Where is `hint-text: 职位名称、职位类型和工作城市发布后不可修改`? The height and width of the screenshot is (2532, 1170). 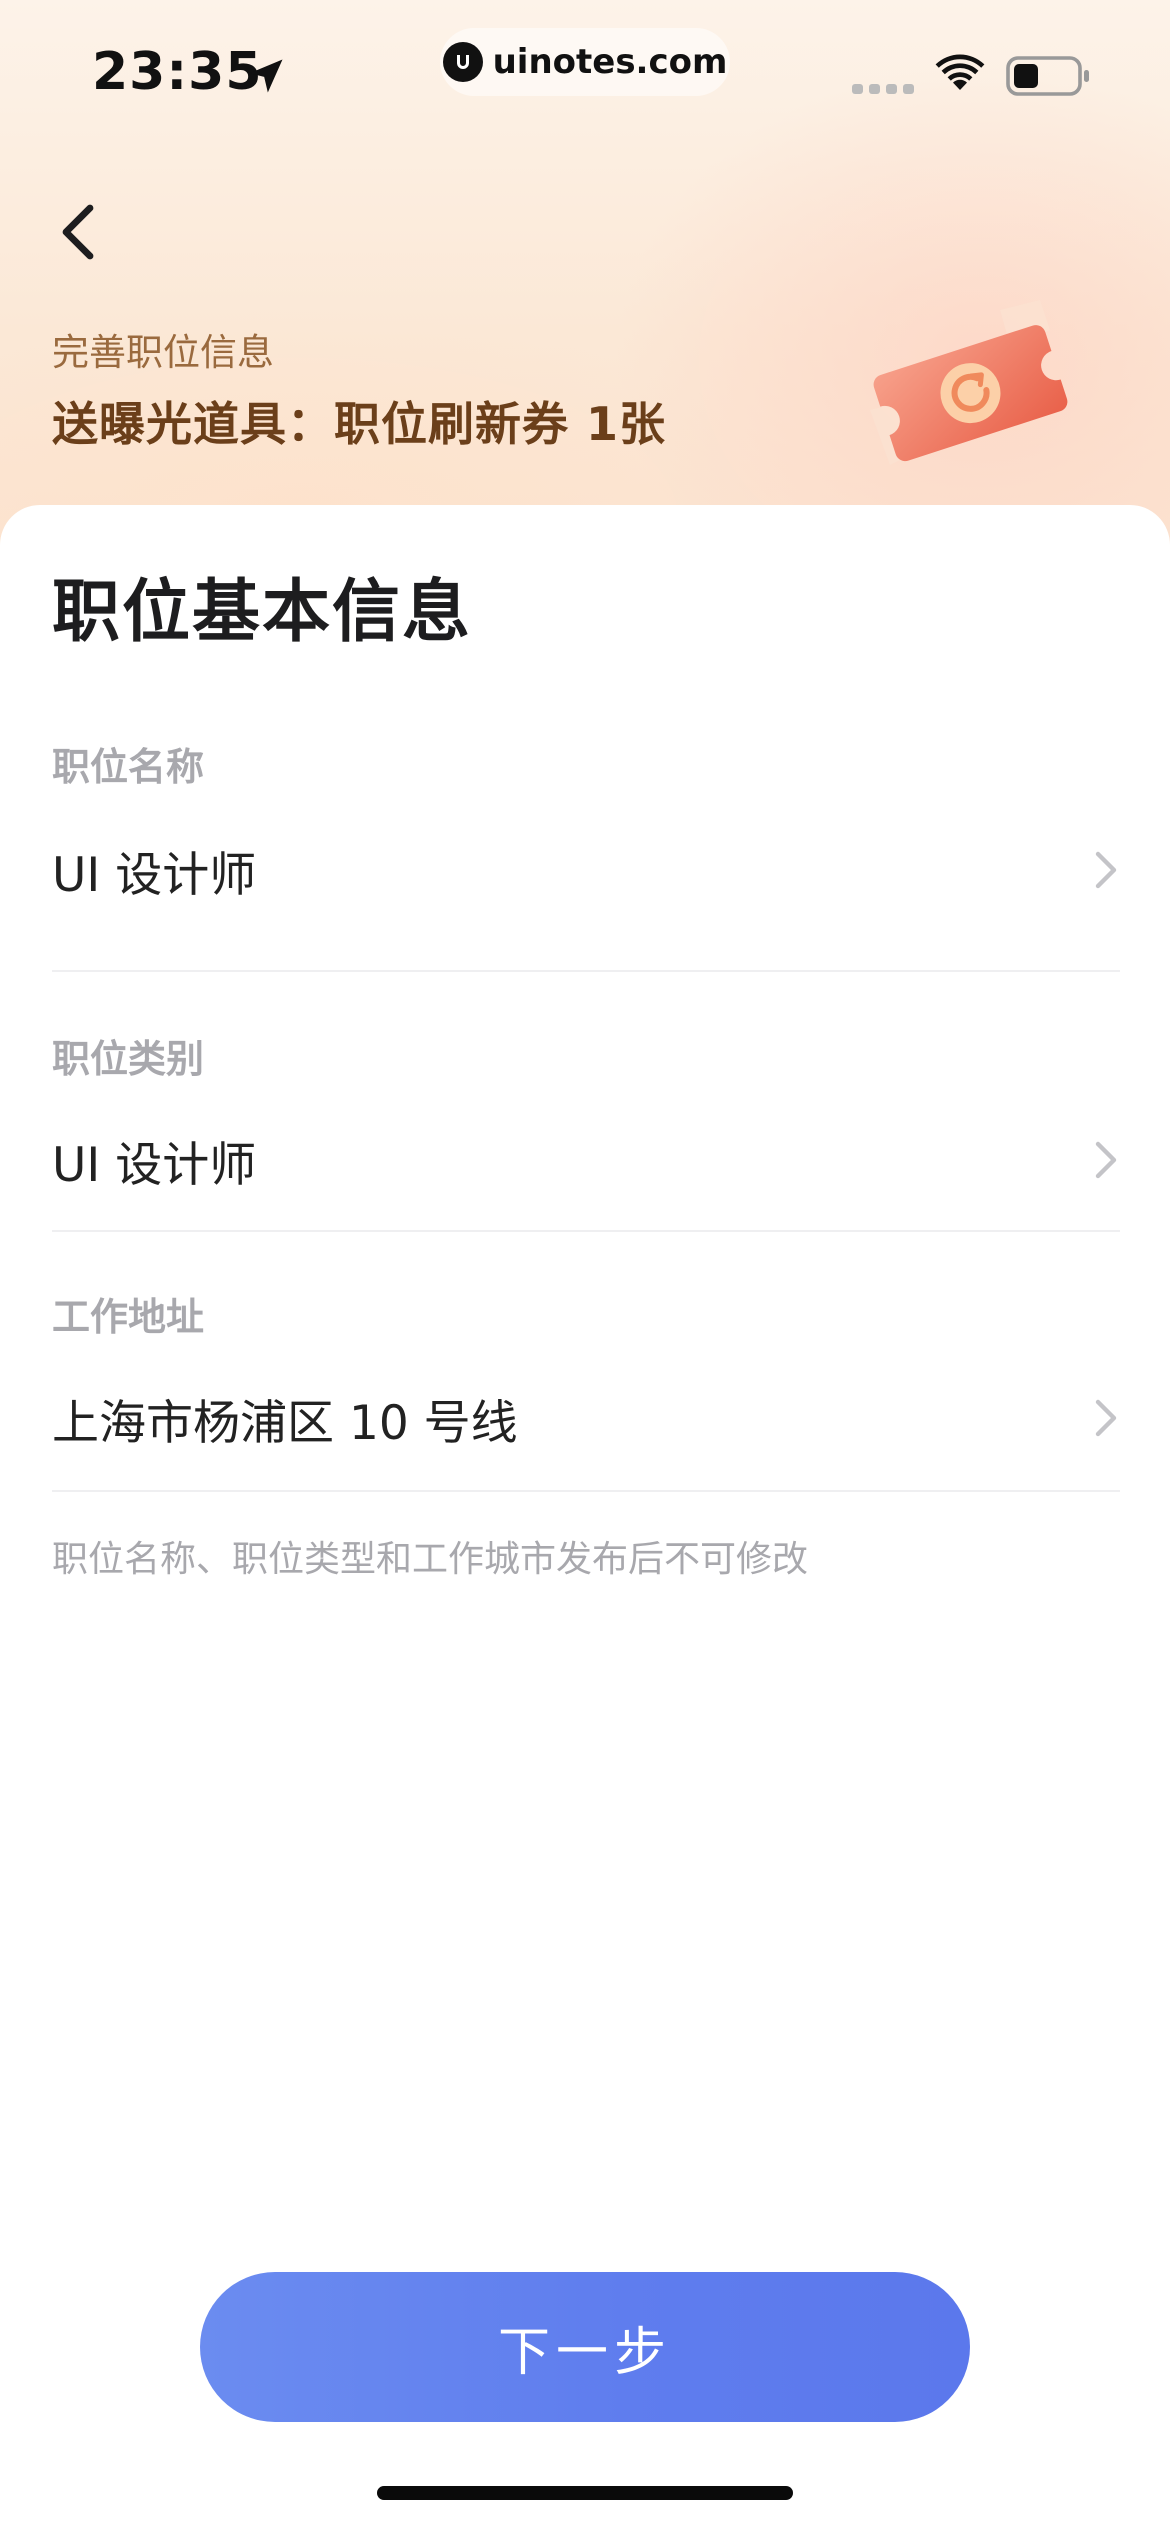 hint-text: 职位名称、职位类型和工作城市发布后不可修改 is located at coordinates (430, 1559).